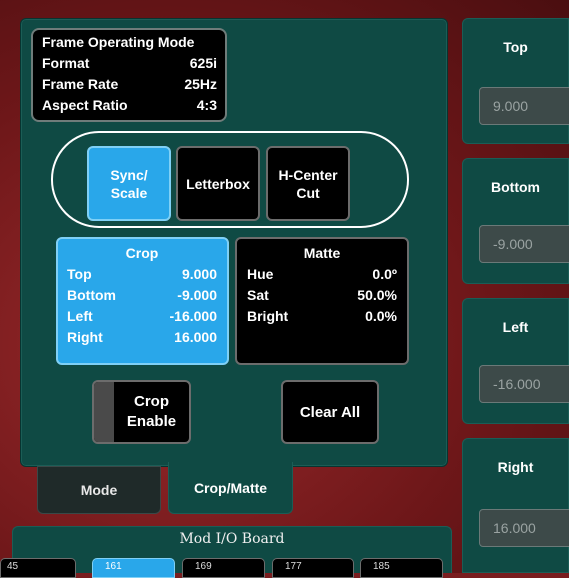 Image resolution: width=569 pixels, height=578 pixels. What do you see at coordinates (313, 568) in the screenshot?
I see `mod-io-slot: 177` at bounding box center [313, 568].